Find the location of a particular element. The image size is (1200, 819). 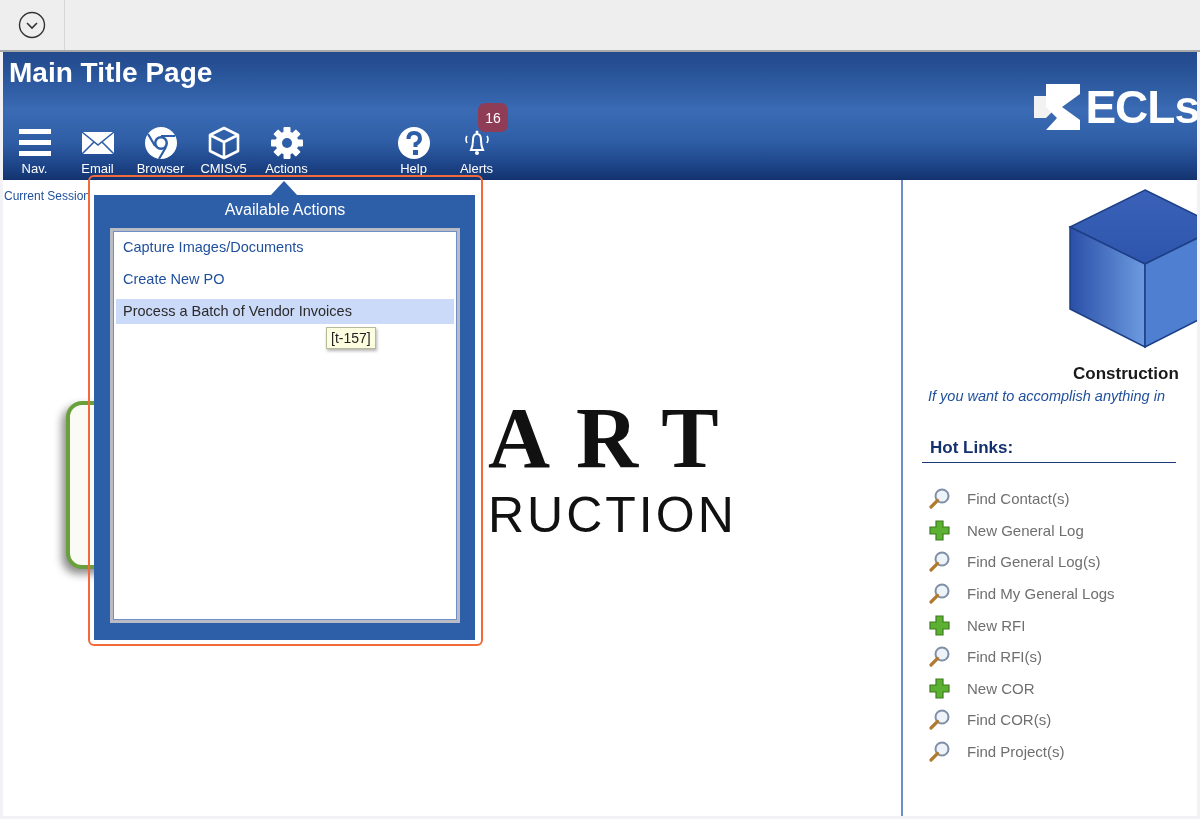

help-icon is located at coordinates (413, 143).